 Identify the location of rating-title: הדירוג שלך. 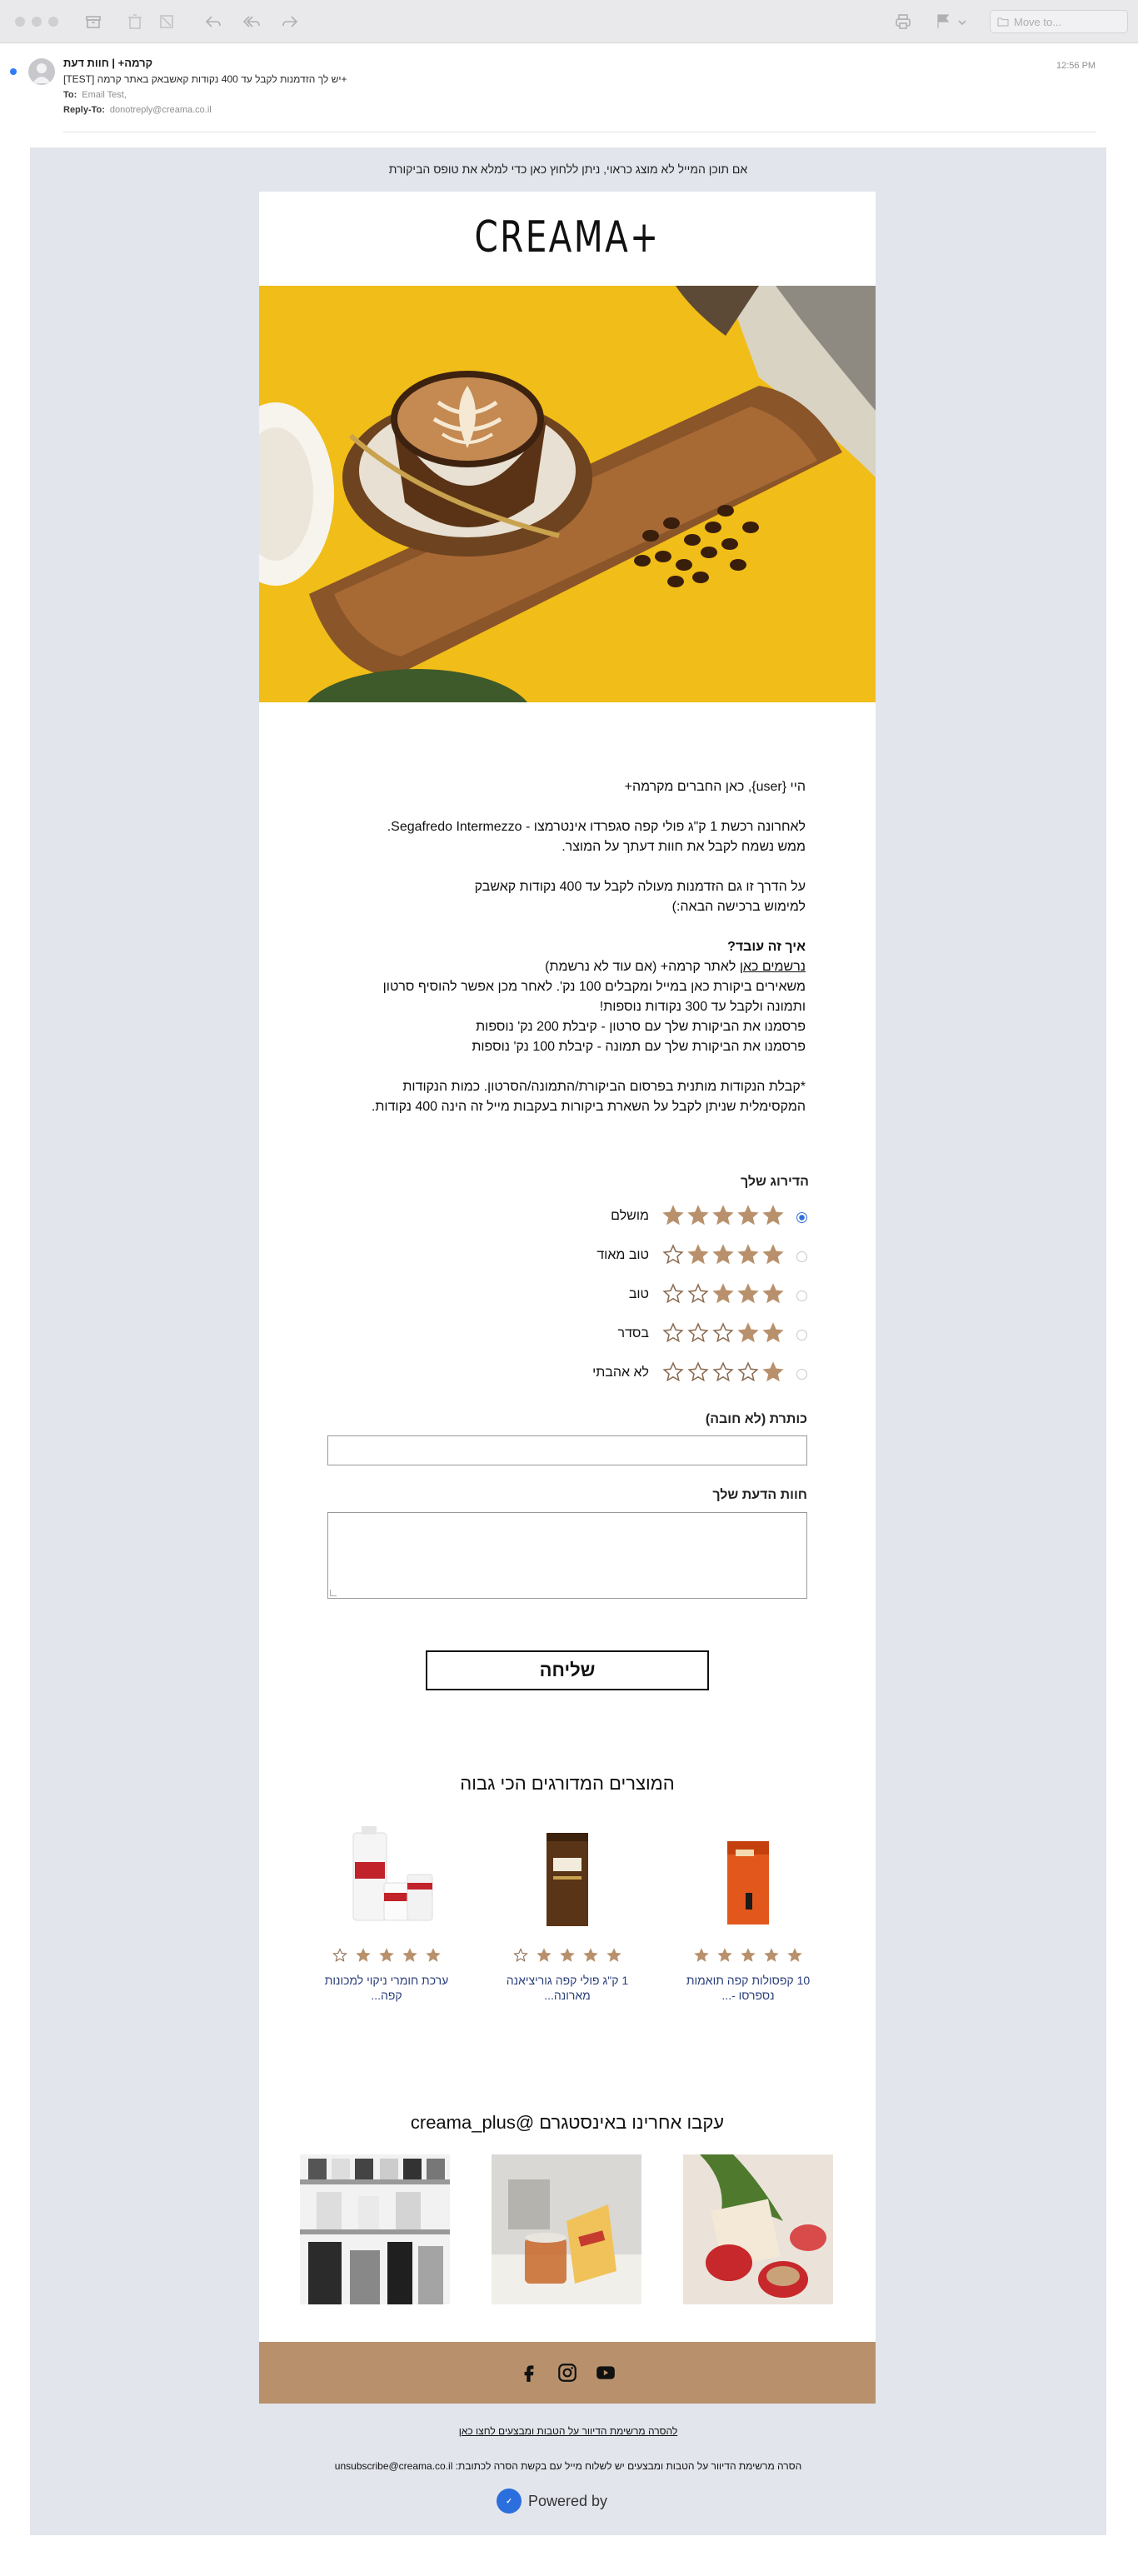
(775, 1182).